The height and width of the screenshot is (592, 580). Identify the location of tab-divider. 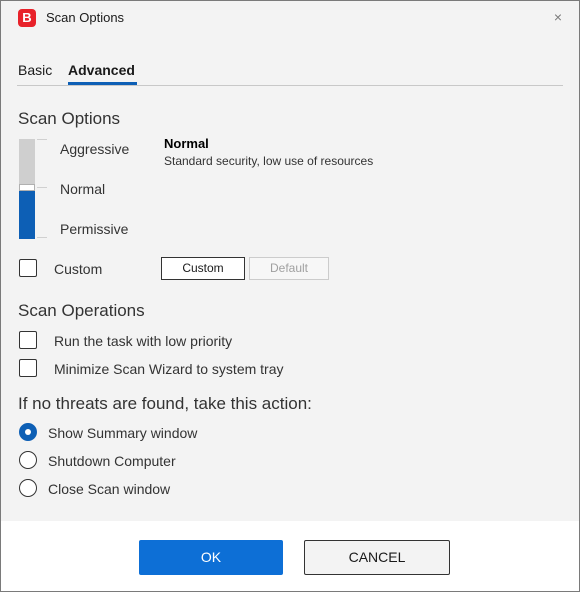
(290, 85).